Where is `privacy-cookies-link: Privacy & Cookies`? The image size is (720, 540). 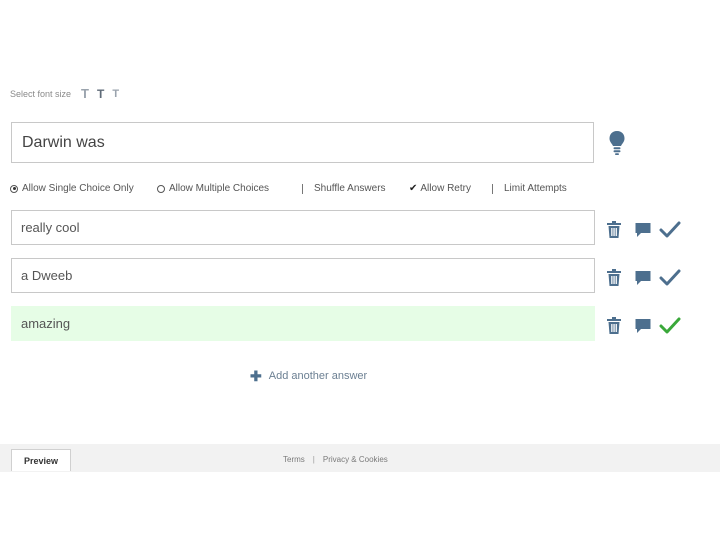
privacy-cookies-link: Privacy & Cookies is located at coordinates (355, 459).